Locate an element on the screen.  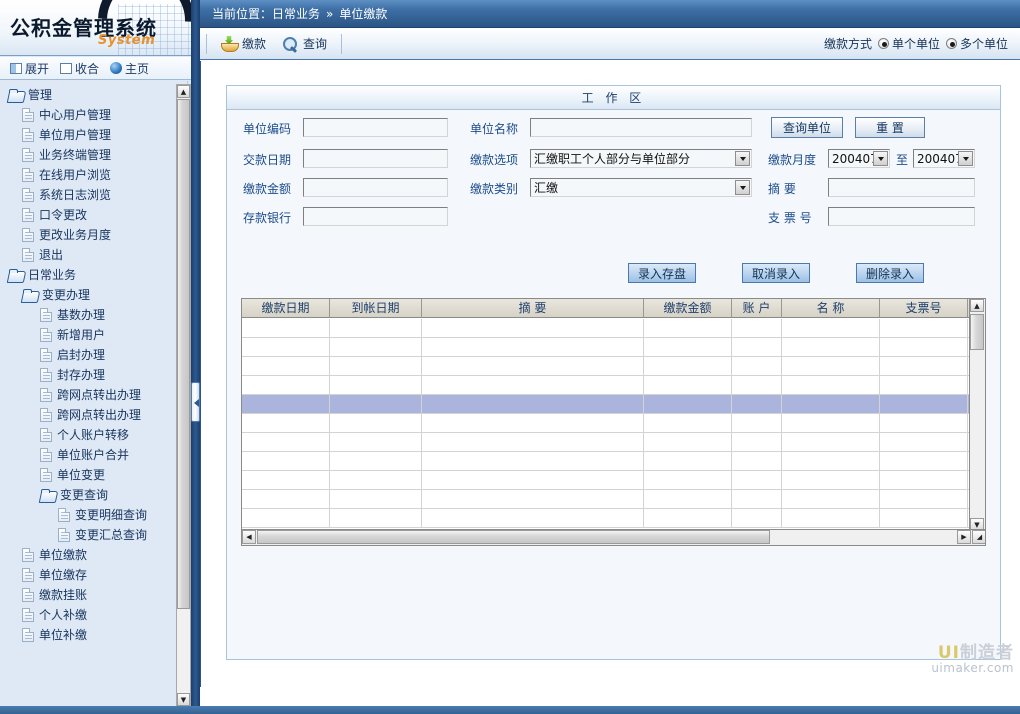
tree-item: 单位账户合并 is located at coordinates (93, 455).